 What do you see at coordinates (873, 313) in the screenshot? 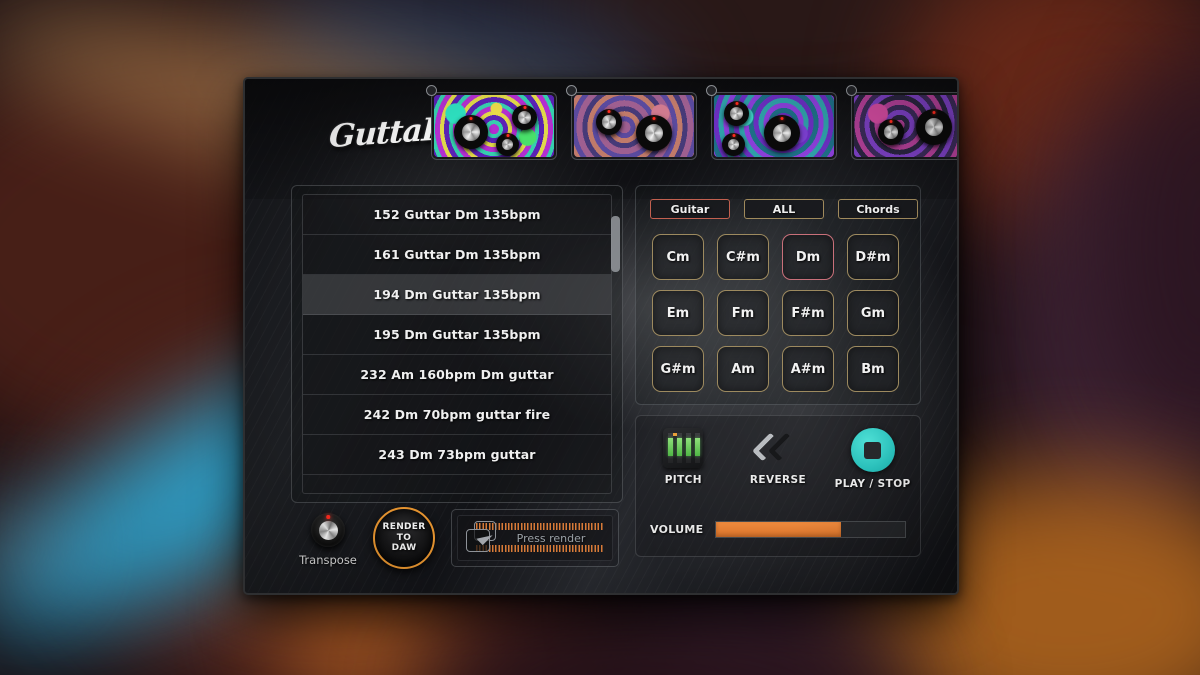
I see `chord-button-gm: Gm` at bounding box center [873, 313].